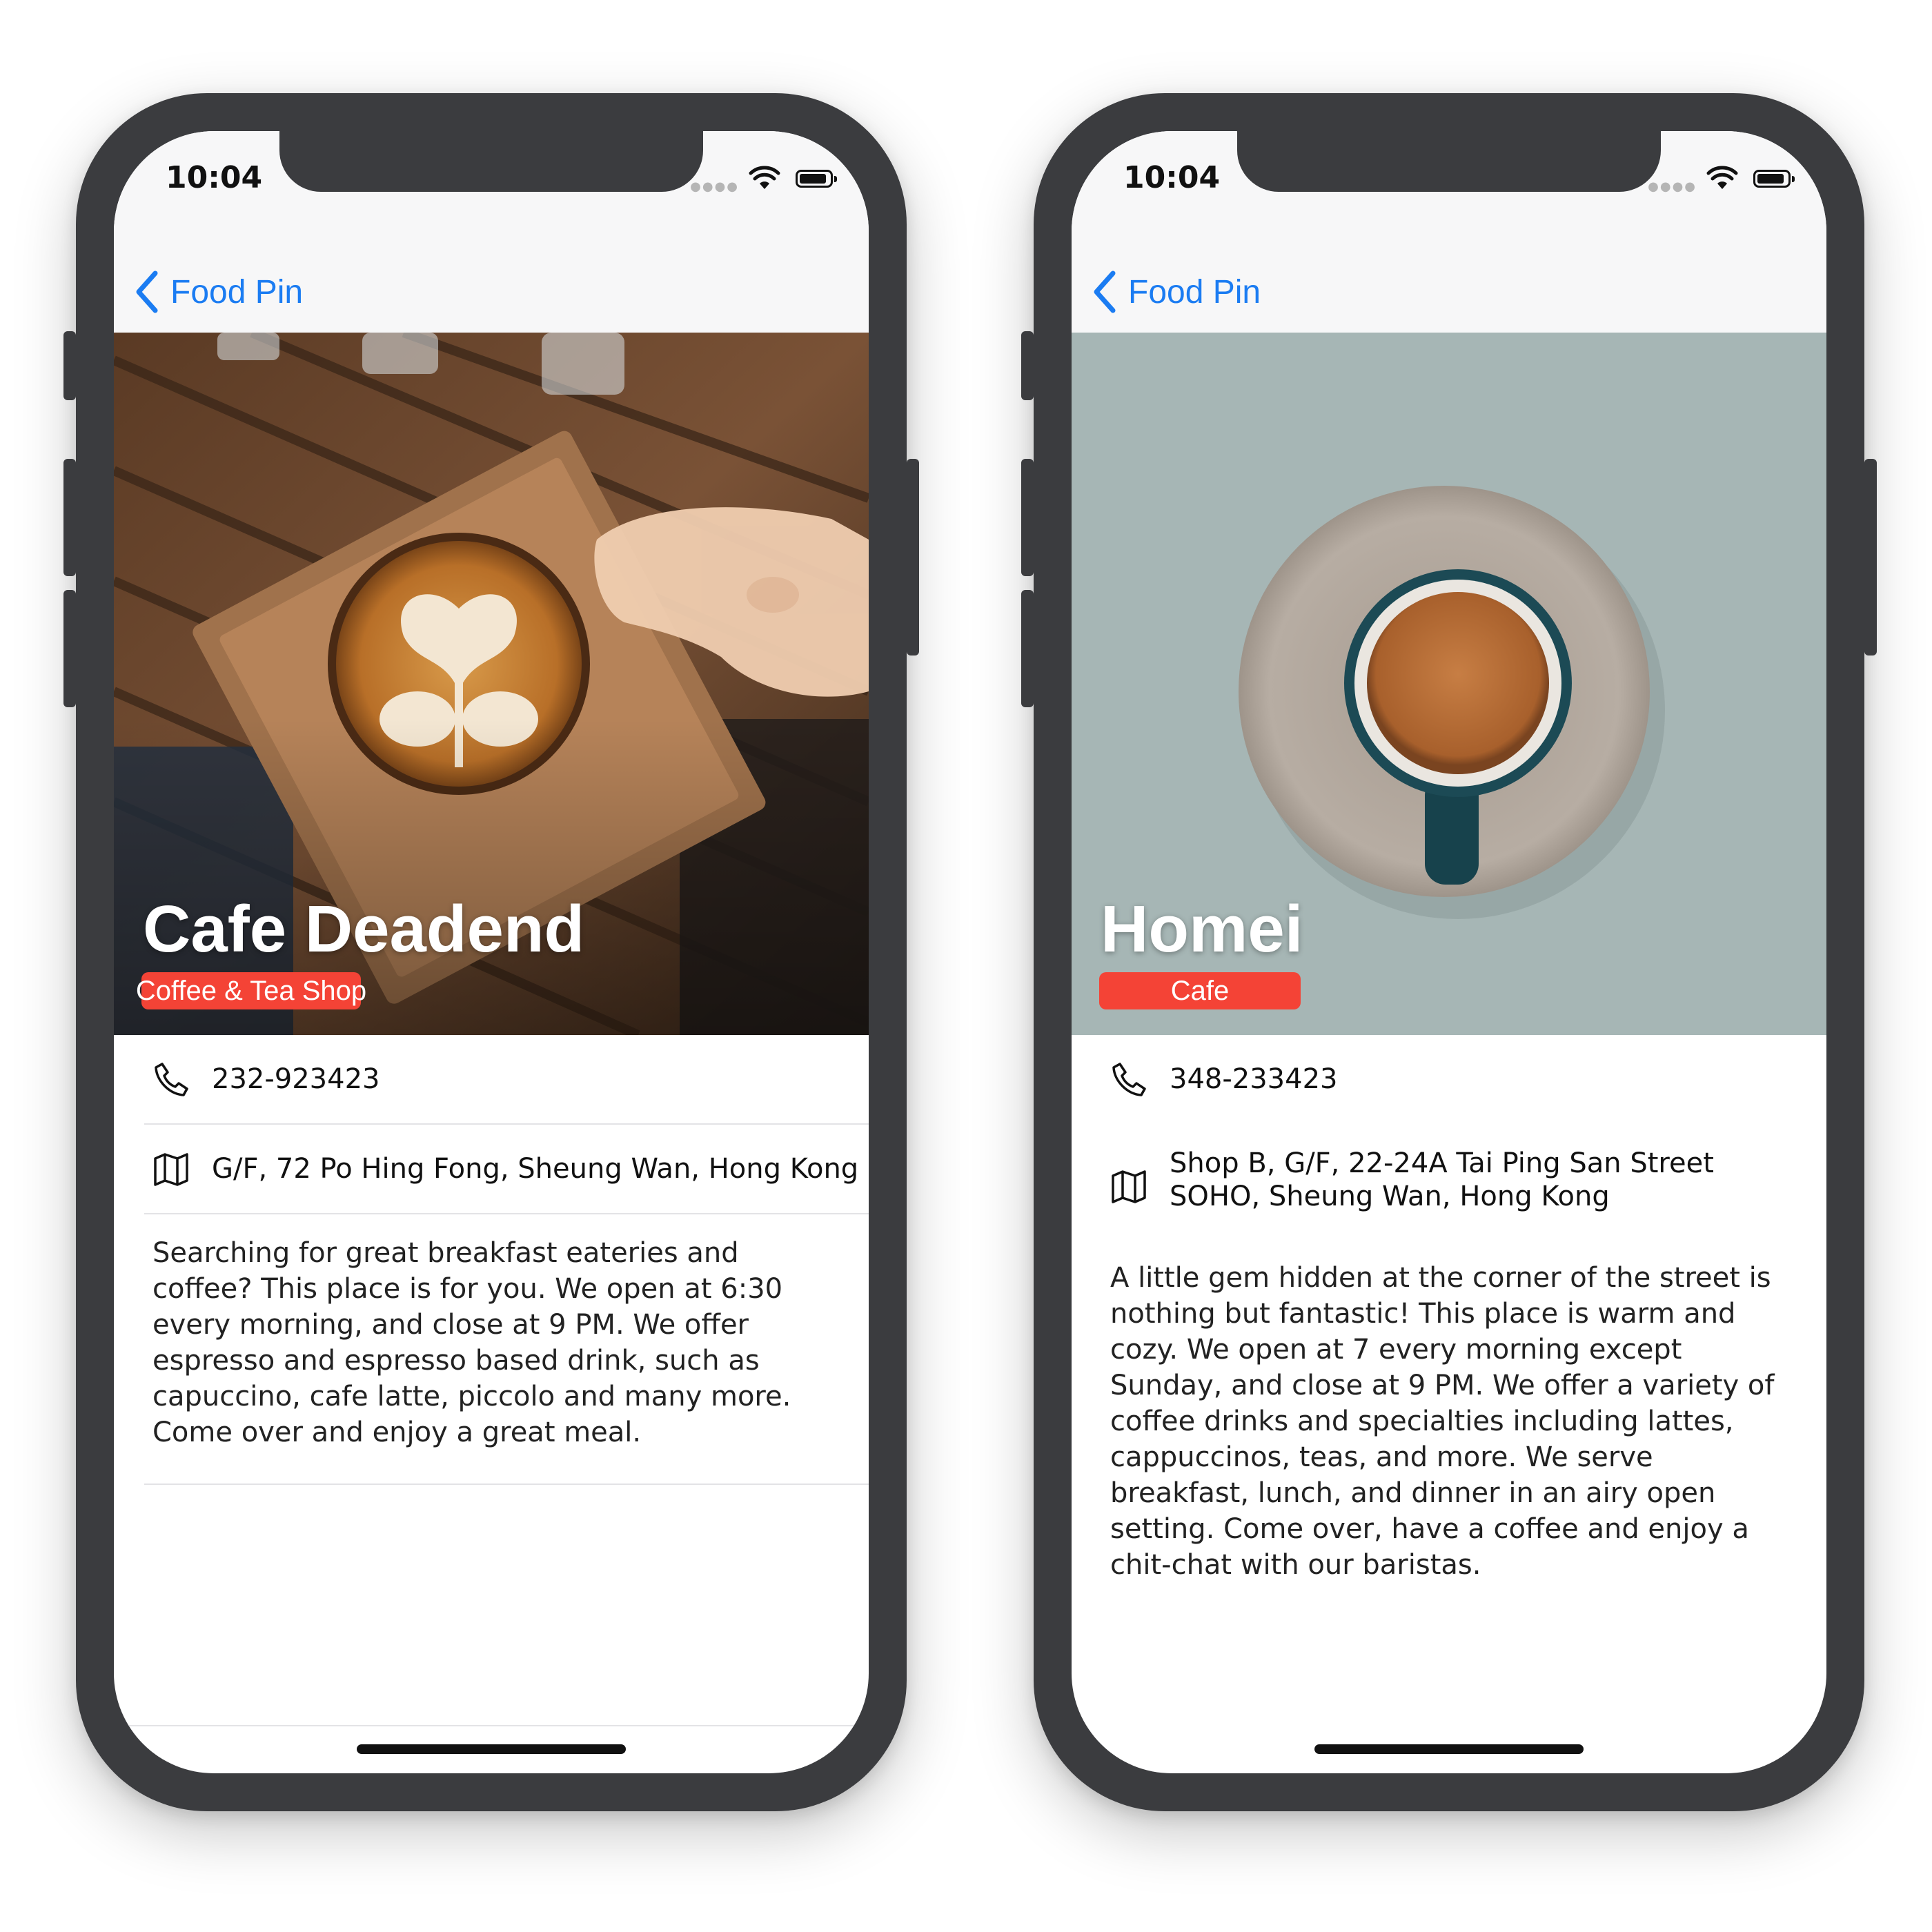 The width and height of the screenshot is (1932, 1932). I want to click on restaurant-type-badge: Cafe, so click(1200, 990).